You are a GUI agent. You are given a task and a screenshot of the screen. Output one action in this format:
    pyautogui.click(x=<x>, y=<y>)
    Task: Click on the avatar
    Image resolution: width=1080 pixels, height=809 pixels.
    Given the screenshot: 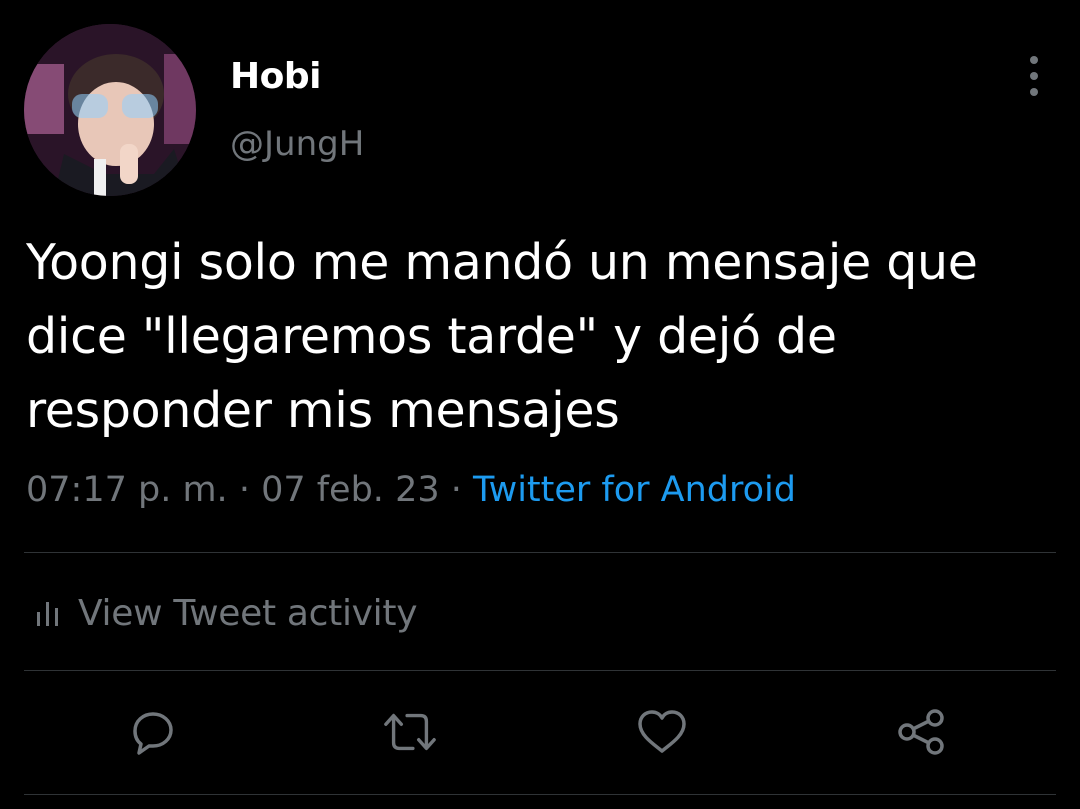 What is the action you would take?
    pyautogui.click(x=110, y=110)
    